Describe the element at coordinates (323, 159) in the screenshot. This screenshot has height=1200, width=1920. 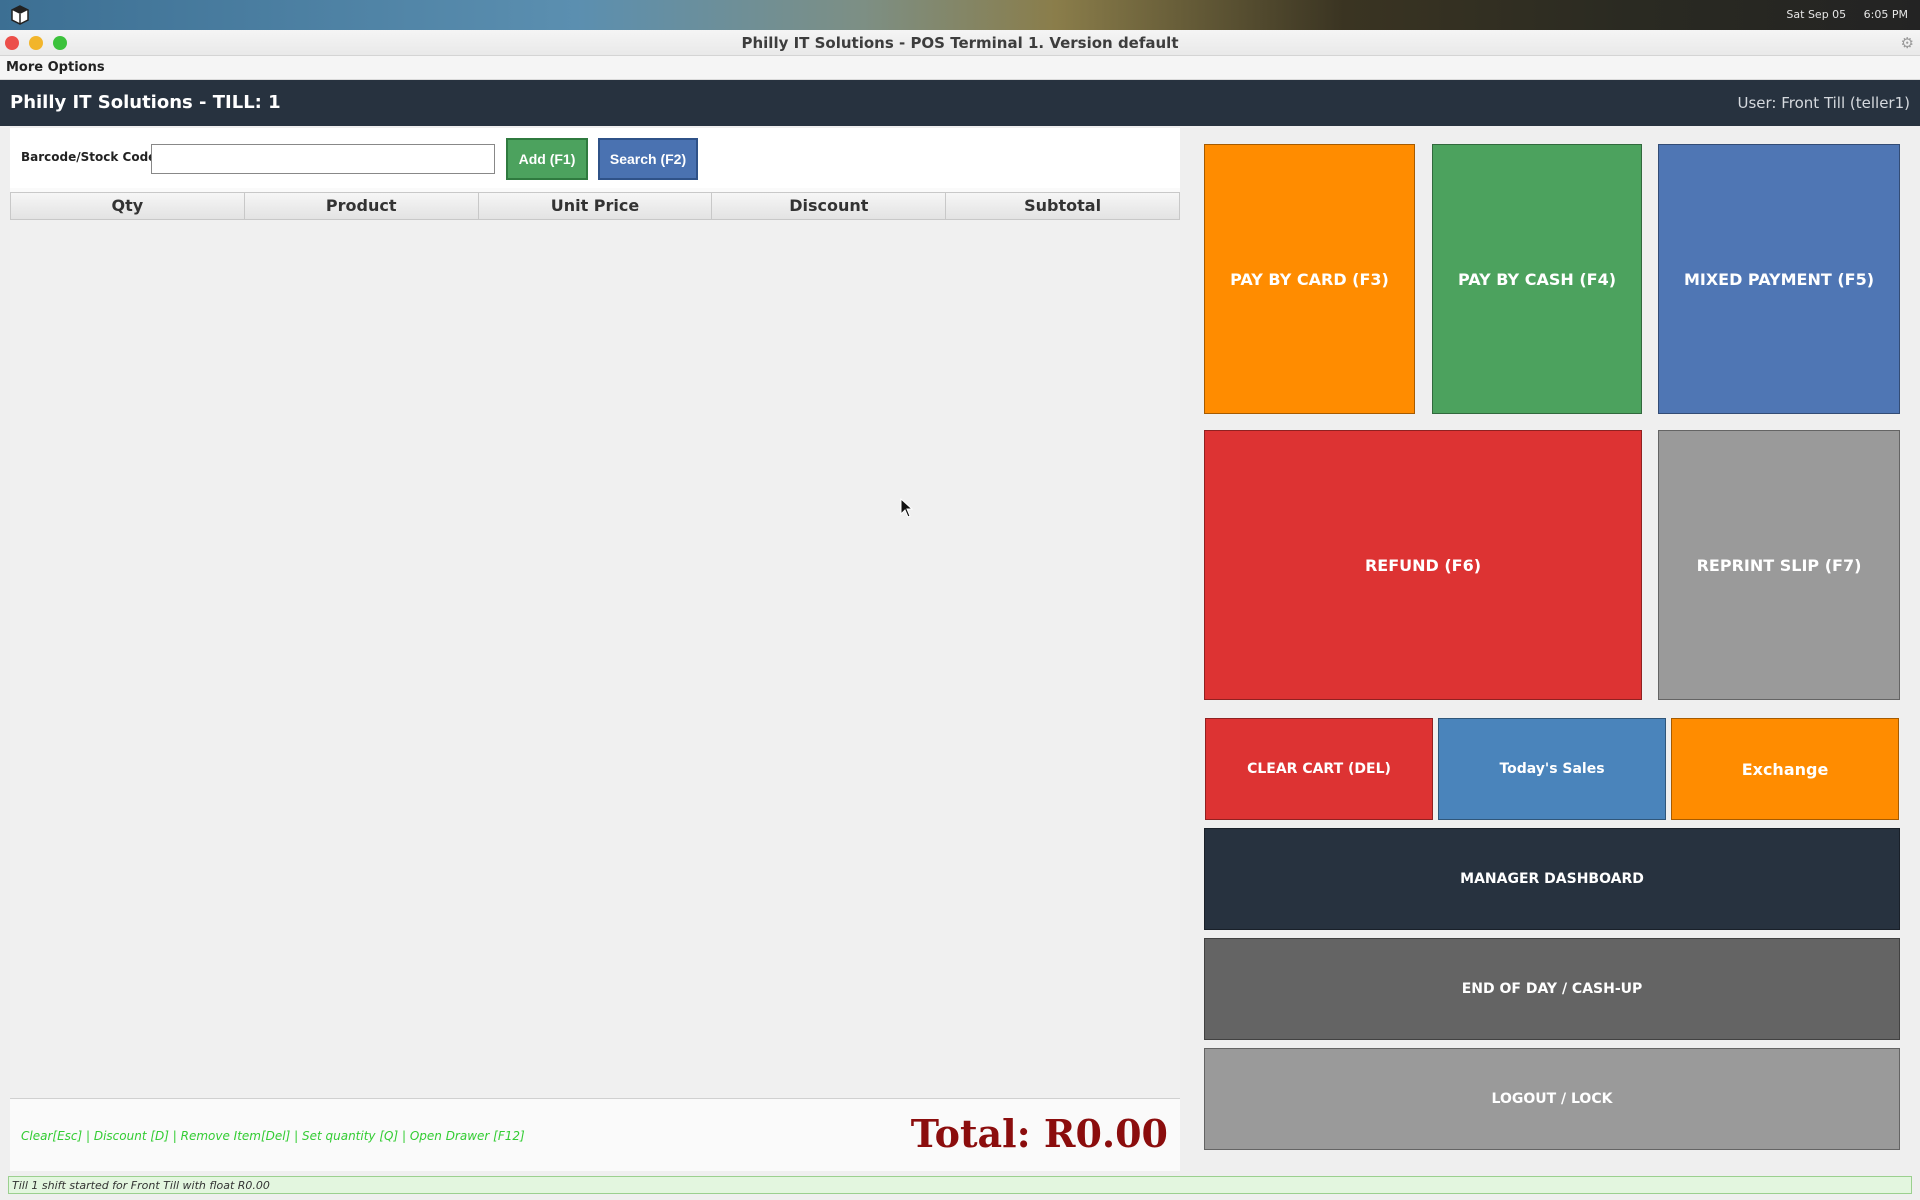
I see `barcode-input` at that location.